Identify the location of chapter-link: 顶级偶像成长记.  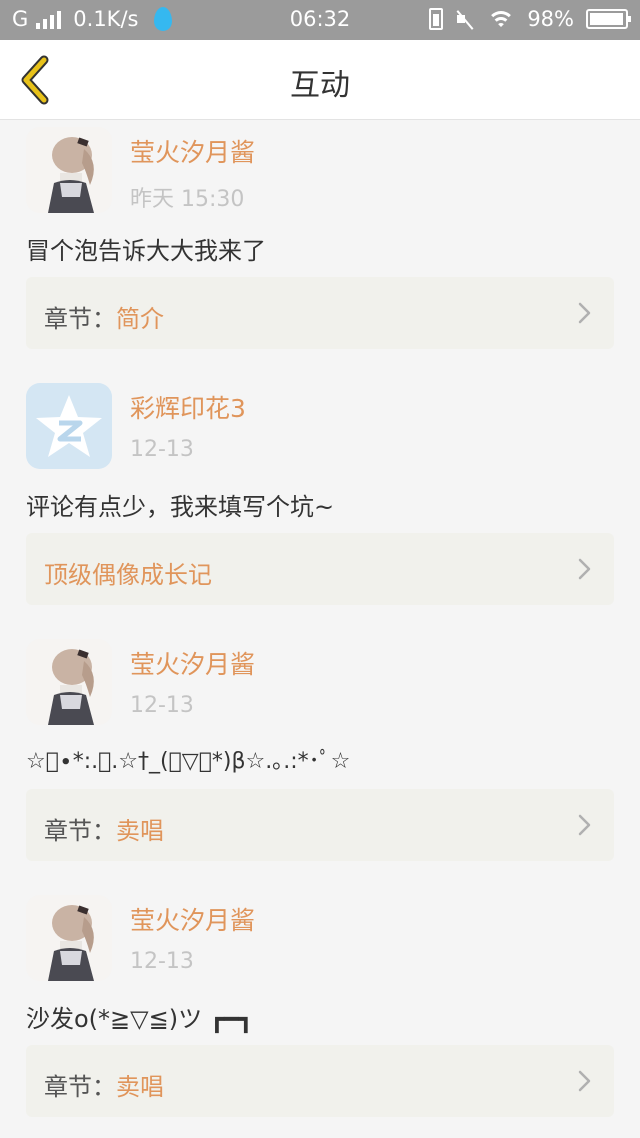
(320, 569).